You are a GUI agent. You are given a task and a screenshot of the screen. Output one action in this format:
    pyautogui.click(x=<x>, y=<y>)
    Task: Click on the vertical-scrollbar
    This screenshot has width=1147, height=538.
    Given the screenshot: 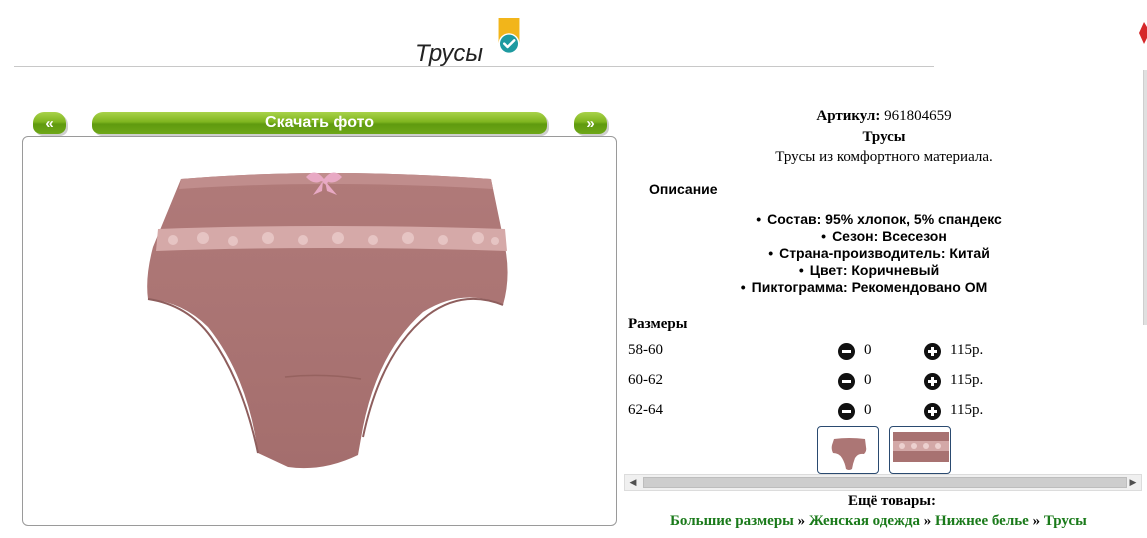 What is the action you would take?
    pyautogui.click(x=1145, y=197)
    